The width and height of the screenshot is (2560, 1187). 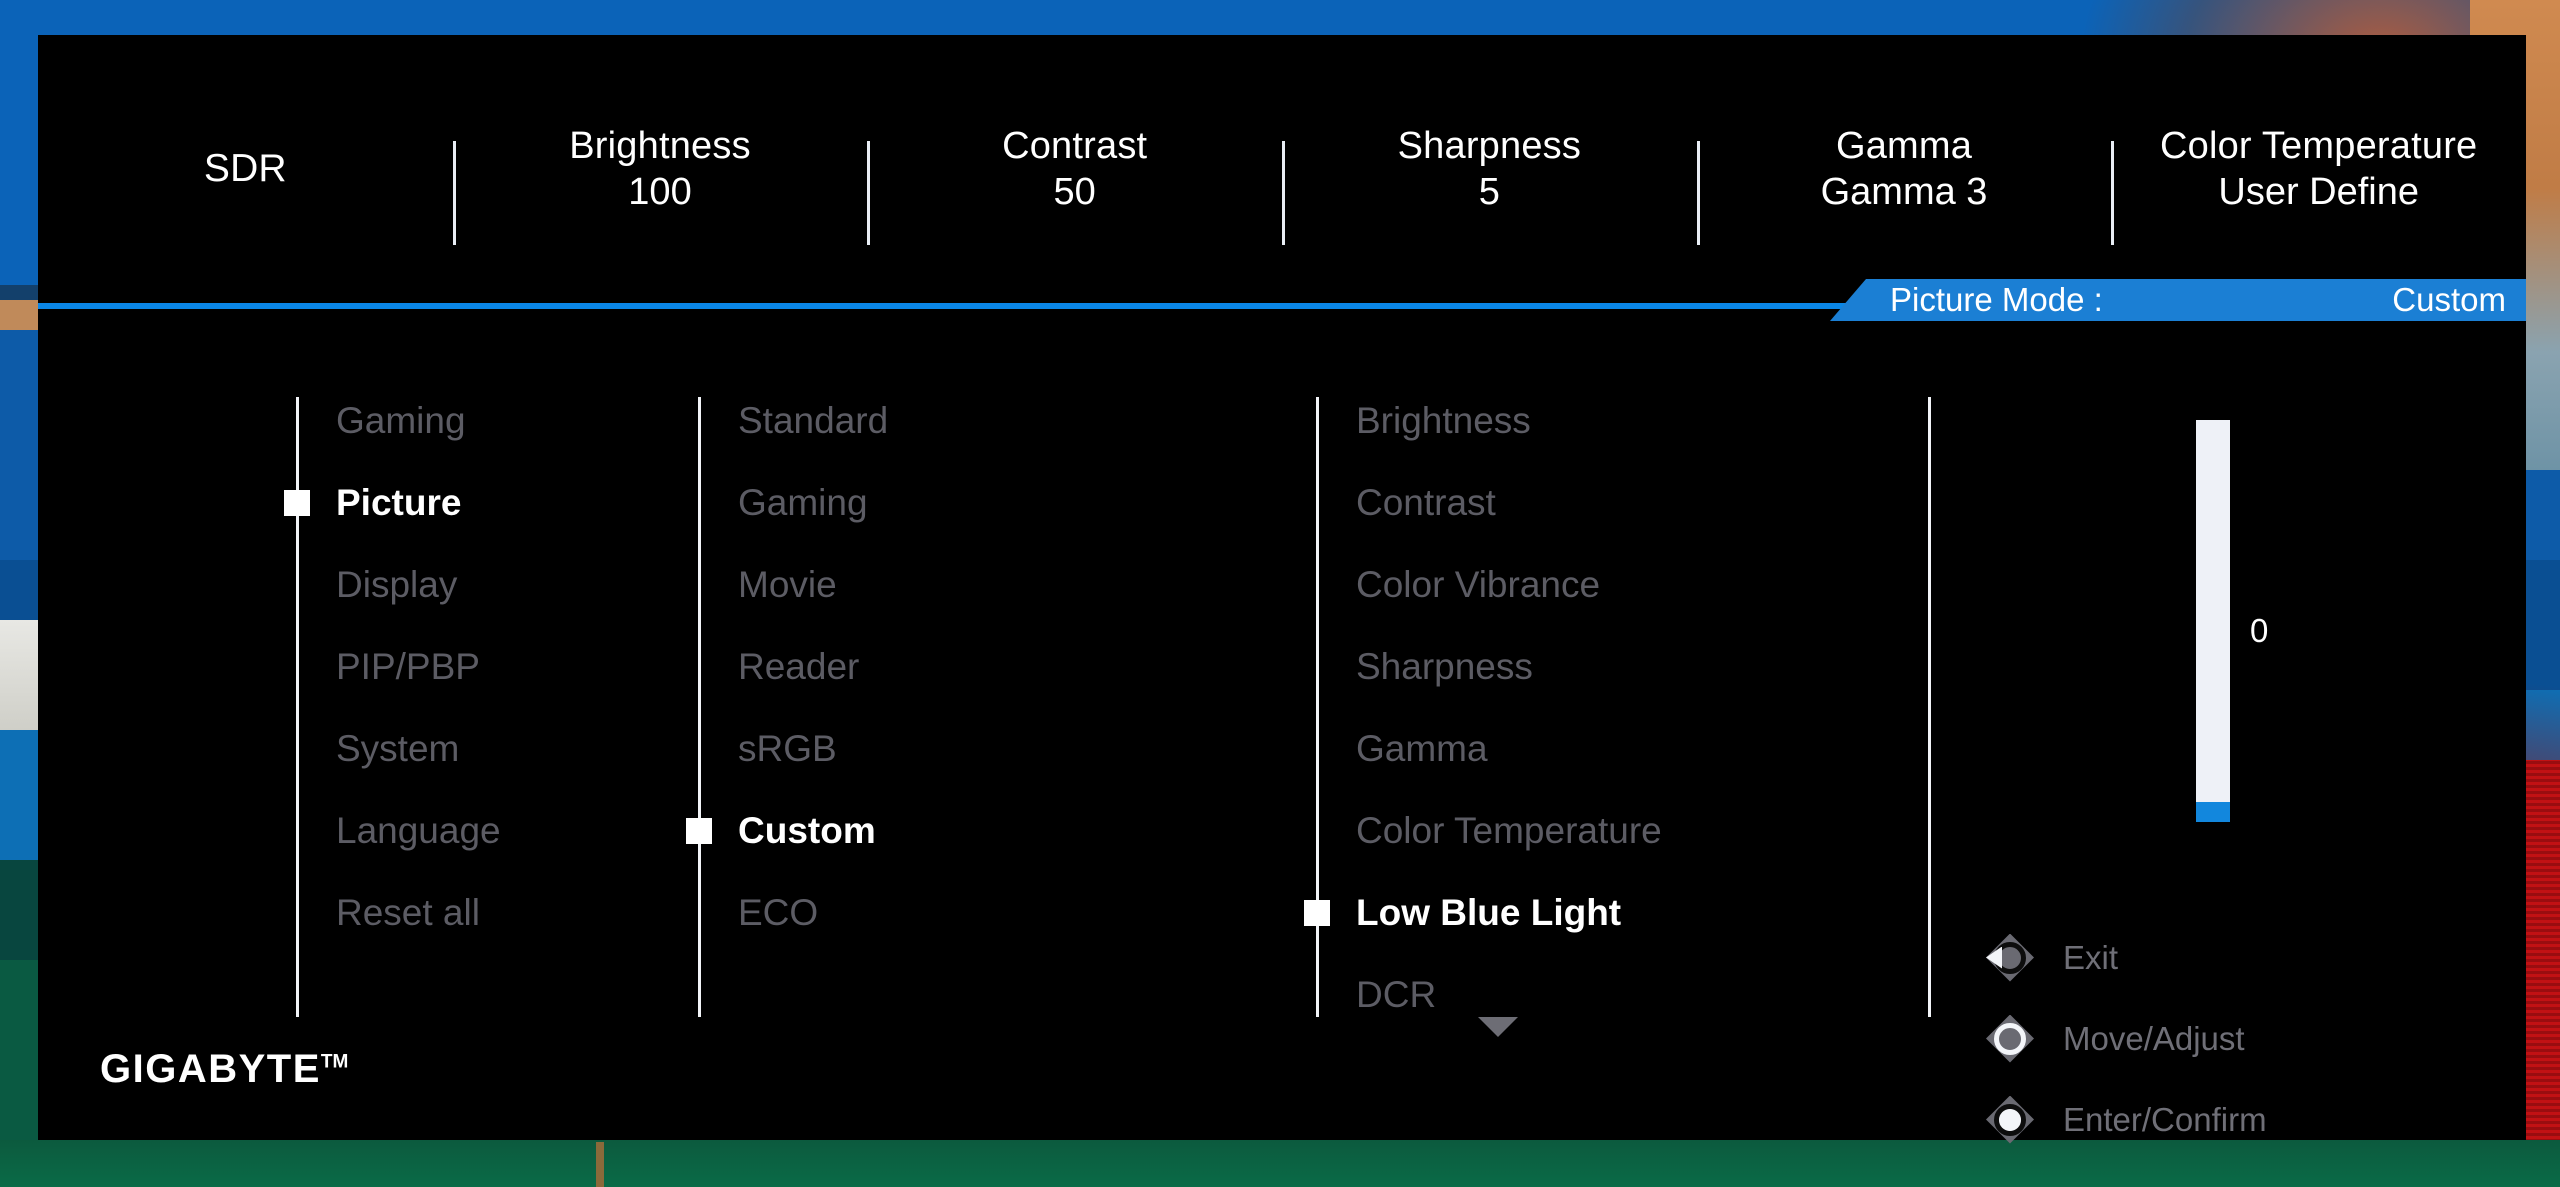 I want to click on menu-item-label: Display, so click(x=397, y=584).